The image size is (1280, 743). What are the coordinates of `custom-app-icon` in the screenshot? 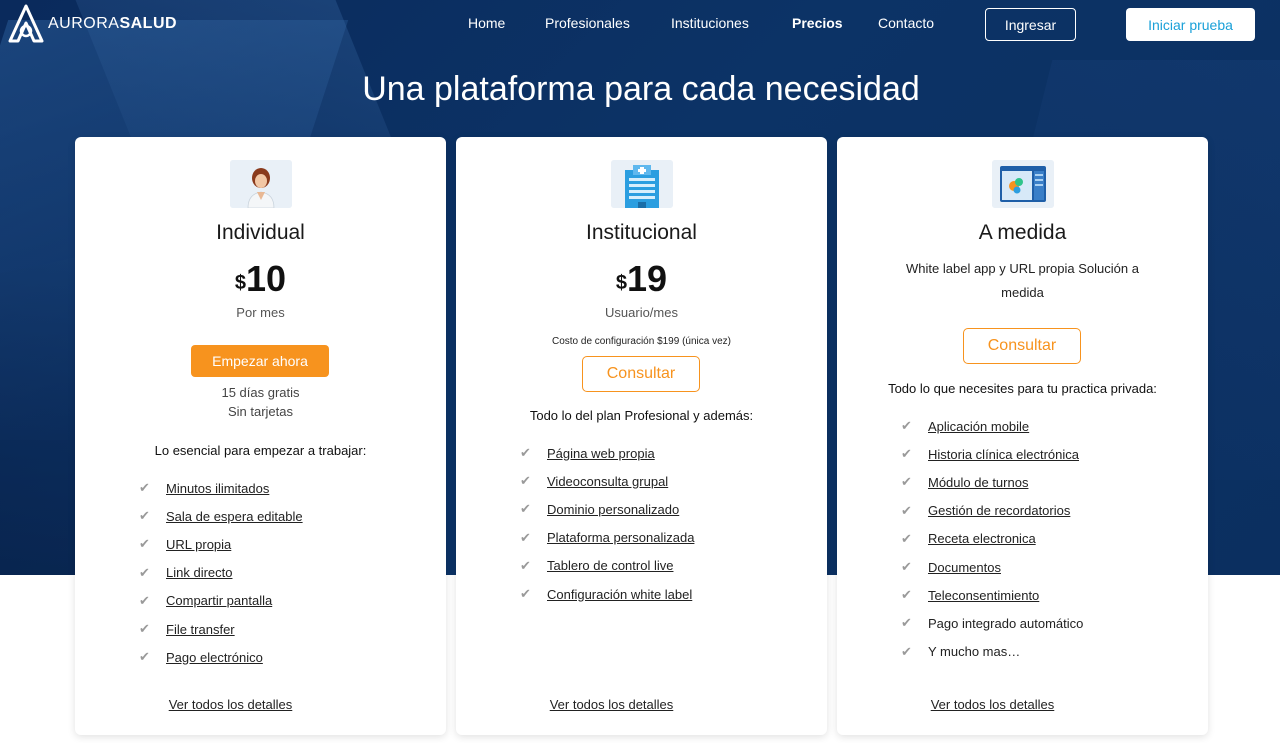 It's located at (1022, 184).